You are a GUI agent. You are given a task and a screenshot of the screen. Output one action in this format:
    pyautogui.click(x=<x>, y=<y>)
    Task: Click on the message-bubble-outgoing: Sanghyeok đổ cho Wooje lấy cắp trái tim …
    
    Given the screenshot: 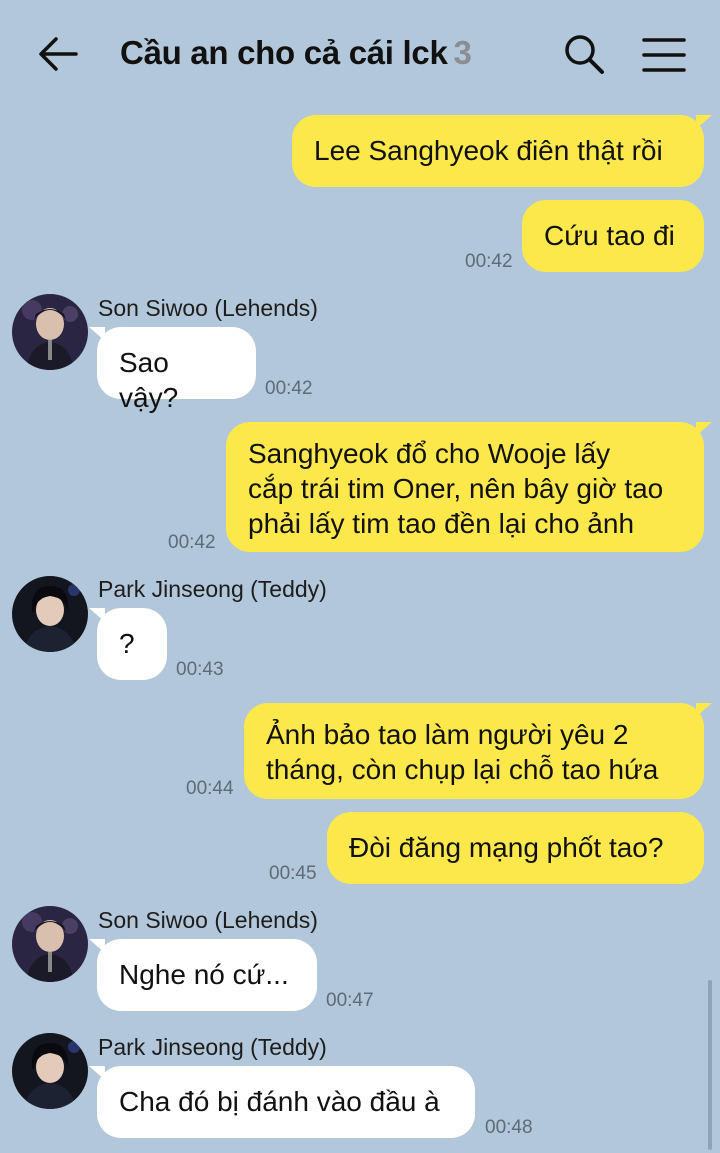 What is the action you would take?
    pyautogui.click(x=469, y=487)
    